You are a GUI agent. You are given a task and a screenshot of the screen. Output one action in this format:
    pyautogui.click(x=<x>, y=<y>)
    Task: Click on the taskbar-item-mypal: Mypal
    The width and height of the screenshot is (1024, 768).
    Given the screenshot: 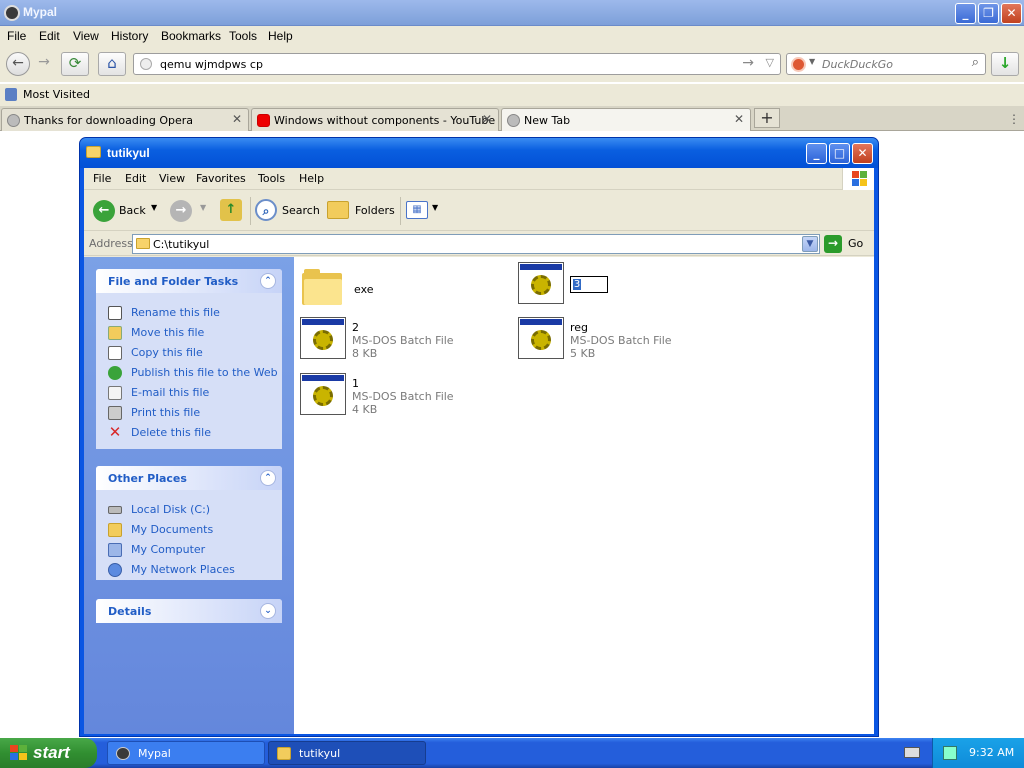 What is the action you would take?
    pyautogui.click(x=186, y=753)
    